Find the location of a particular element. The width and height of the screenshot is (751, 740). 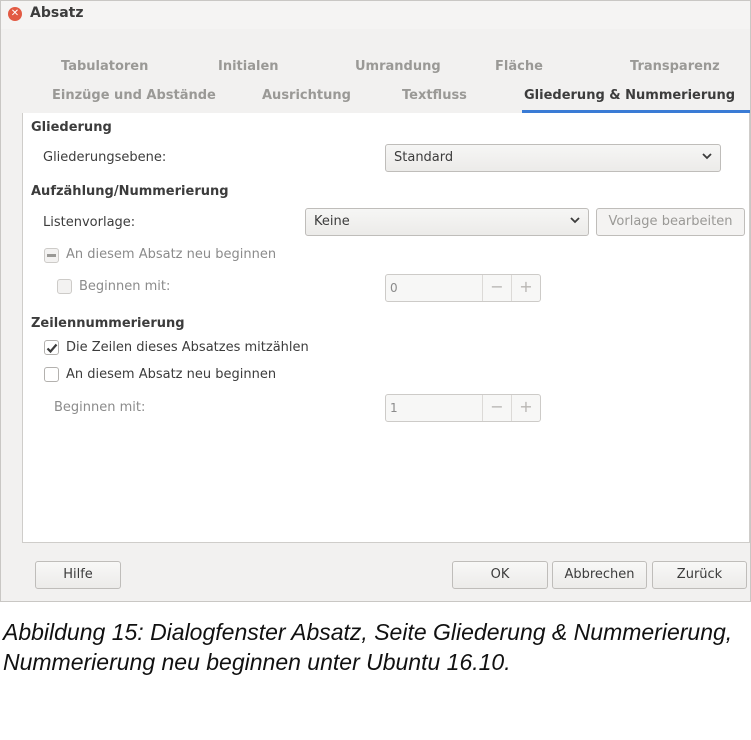

outline-level-label: Gliederungsebene: is located at coordinates (105, 157).